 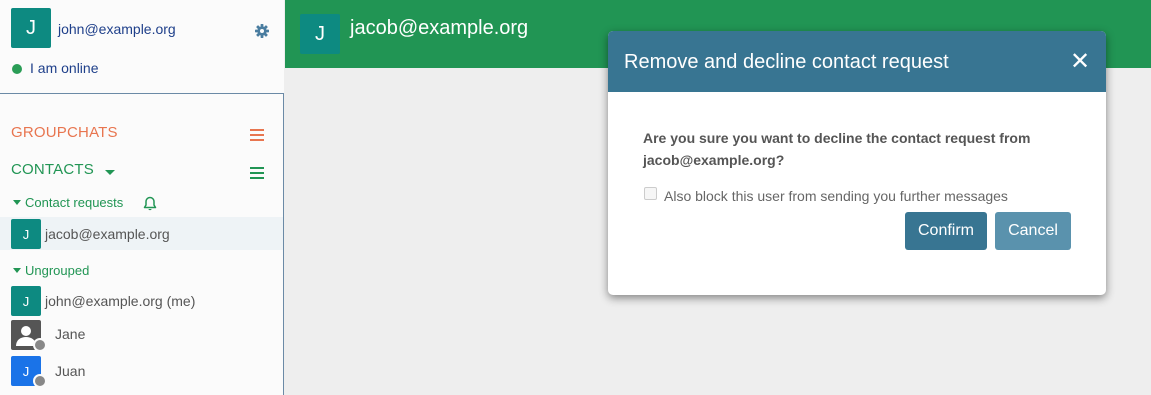 I want to click on close-icon: ✕, so click(x=1080, y=61).